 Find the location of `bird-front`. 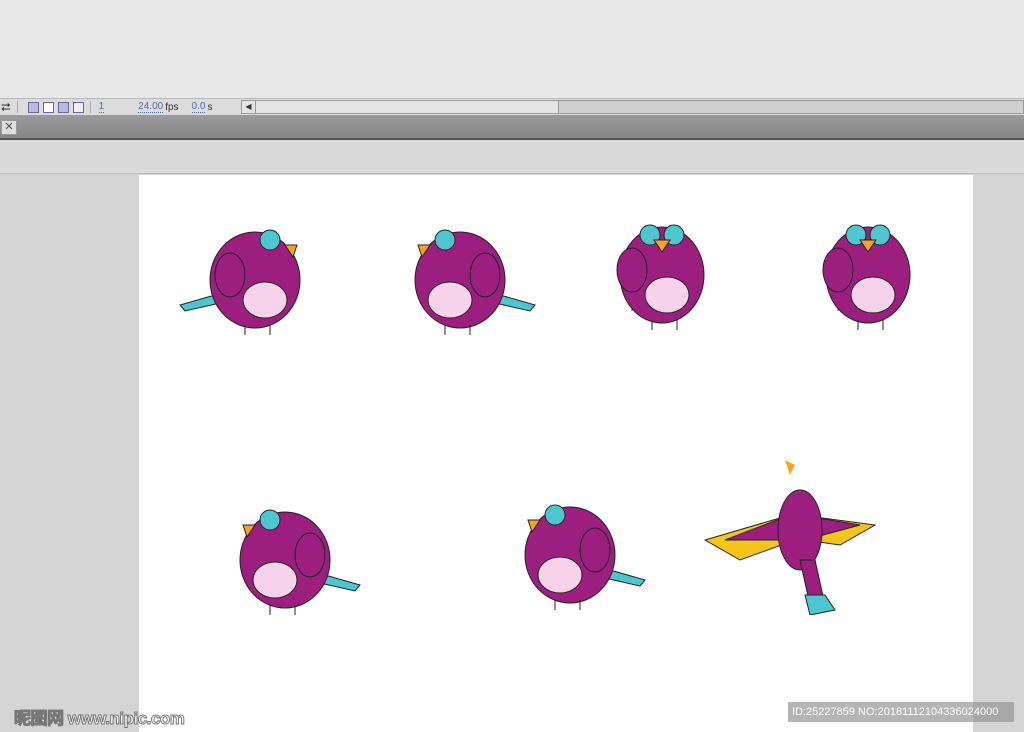

bird-front is located at coordinates (660, 277).